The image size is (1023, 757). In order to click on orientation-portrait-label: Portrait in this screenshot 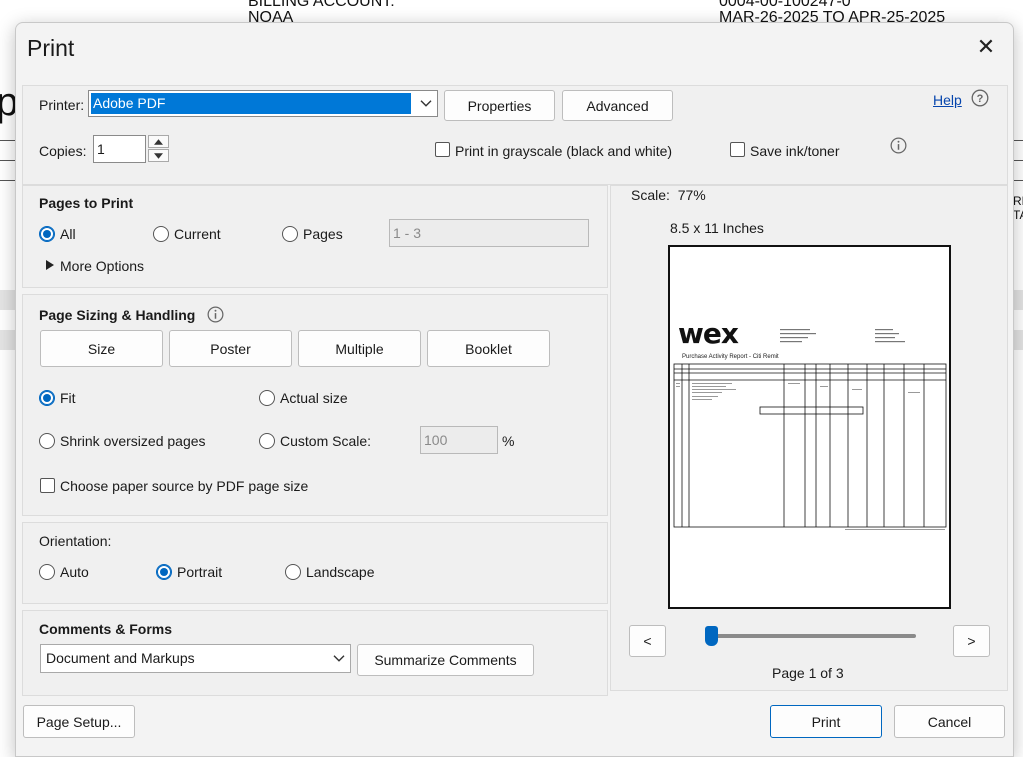, I will do `click(200, 572)`.